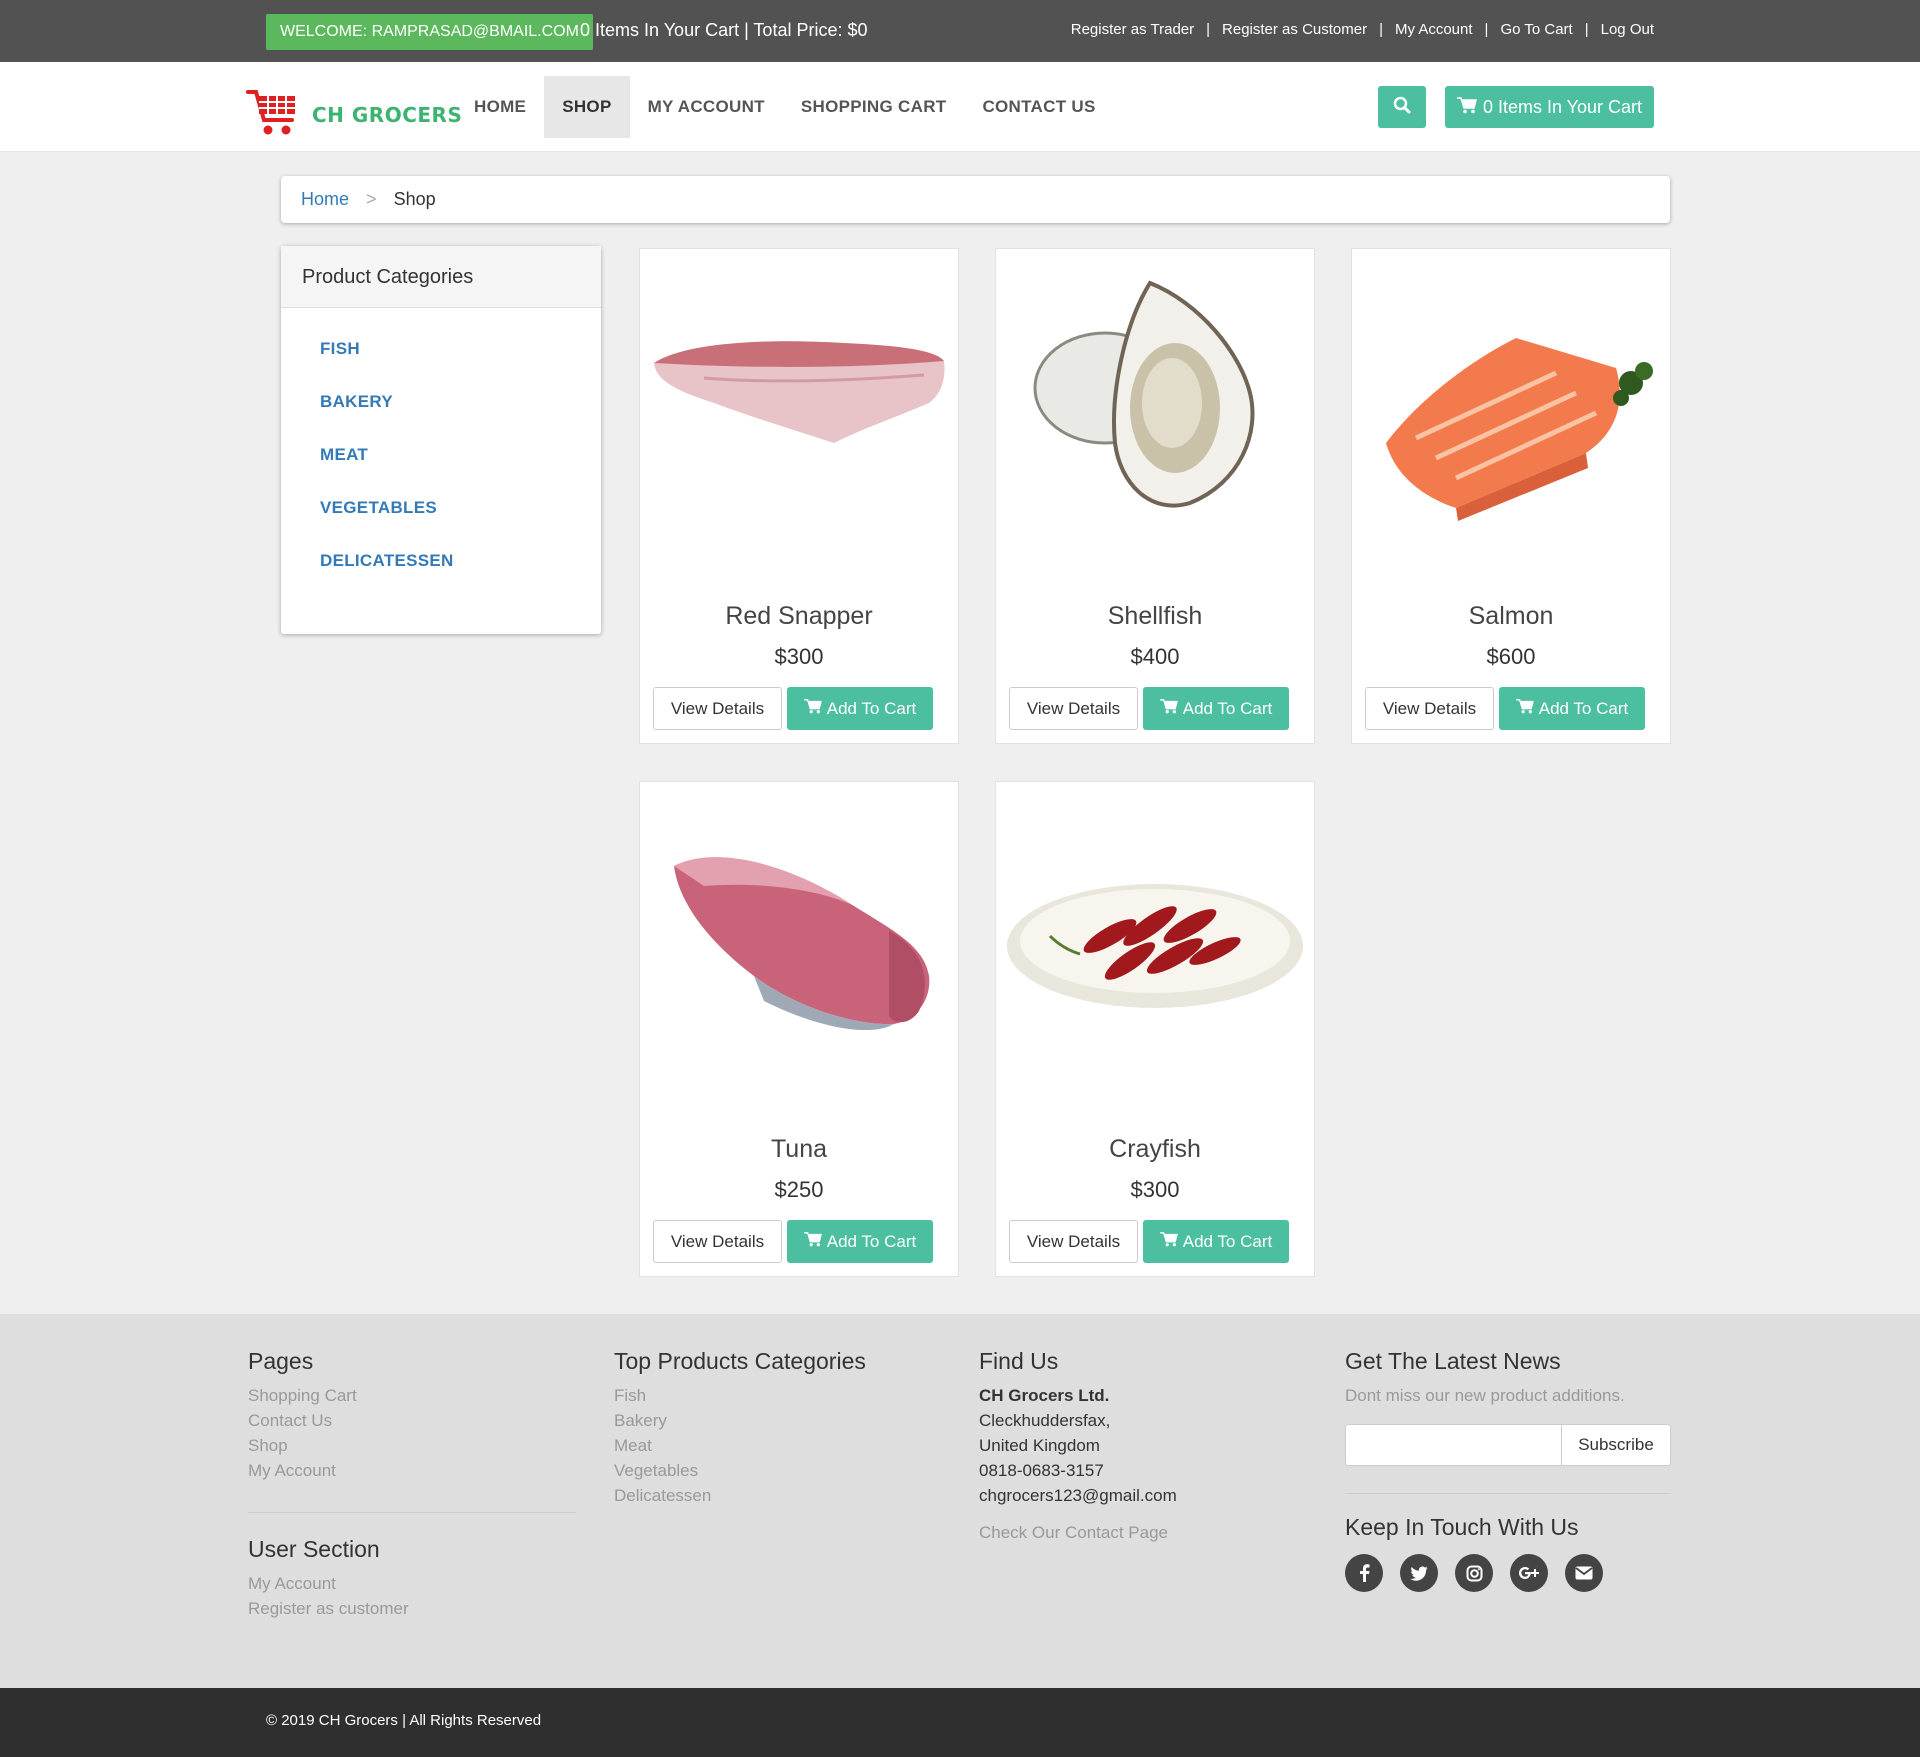 The image size is (1920, 1757). Describe the element at coordinates (441, 277) in the screenshot. I see `sidebar-title: Product Categories` at that location.